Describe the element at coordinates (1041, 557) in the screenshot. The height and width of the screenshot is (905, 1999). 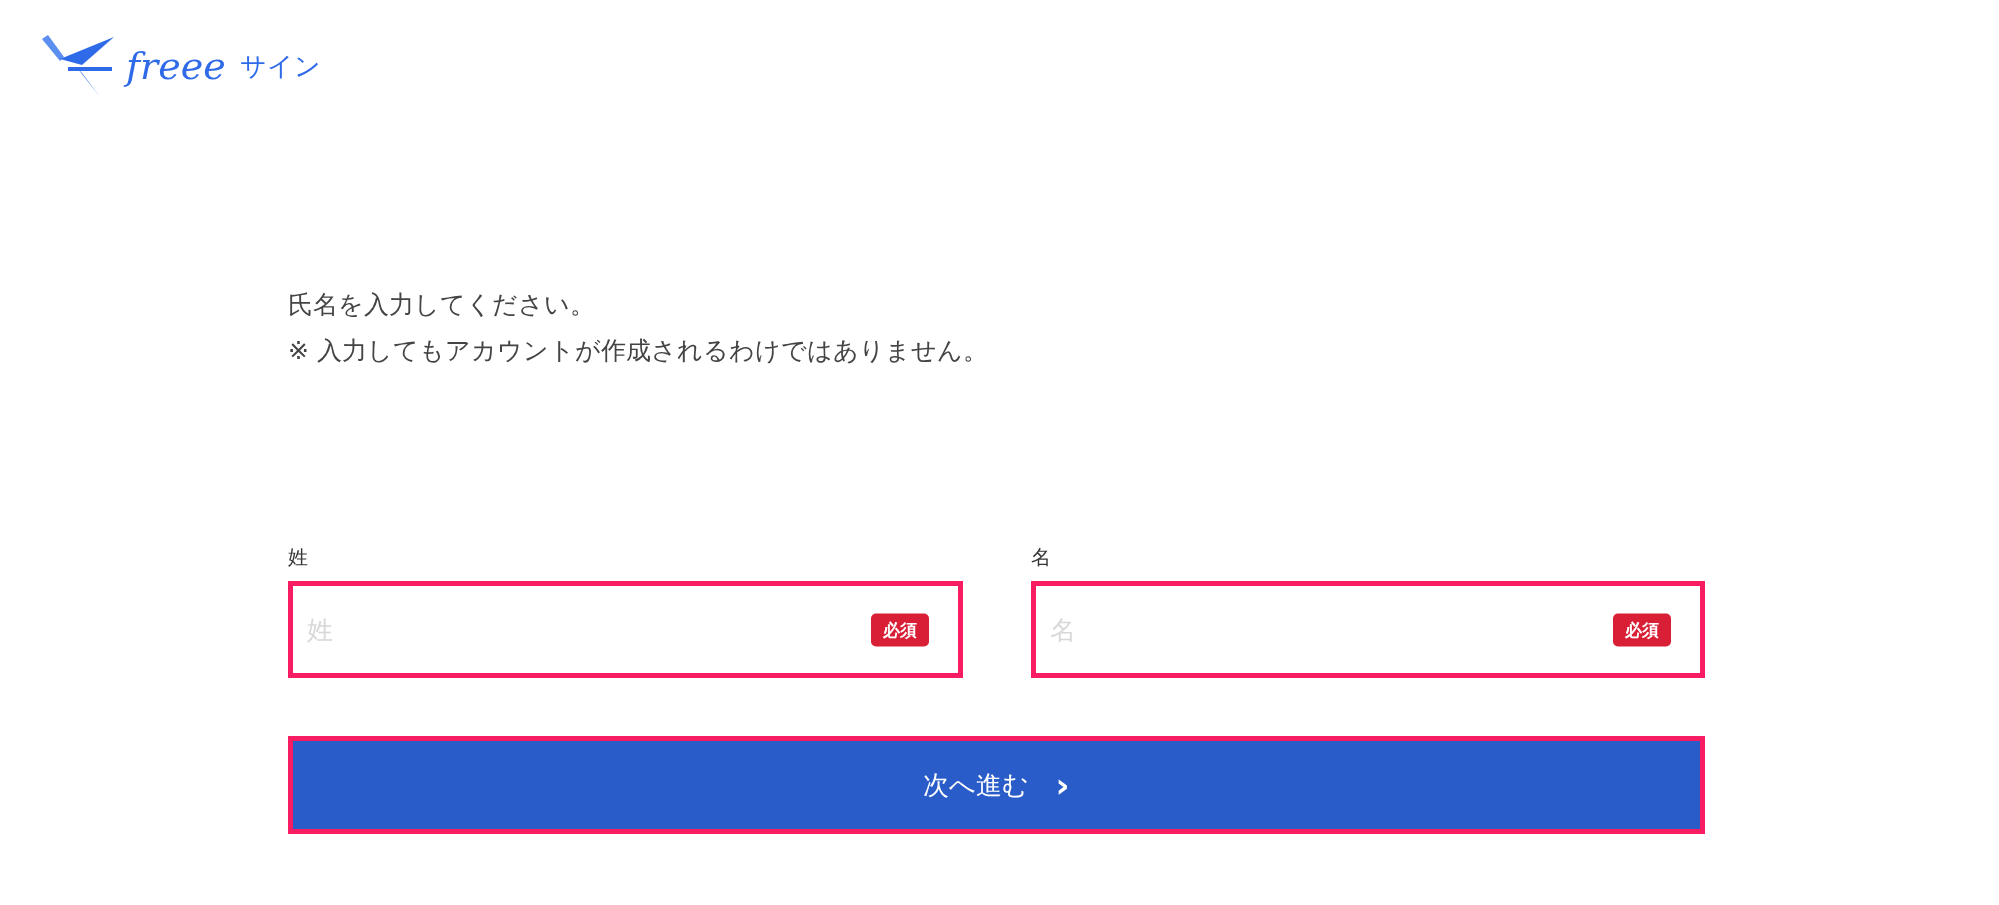
I see `field-label: 名` at that location.